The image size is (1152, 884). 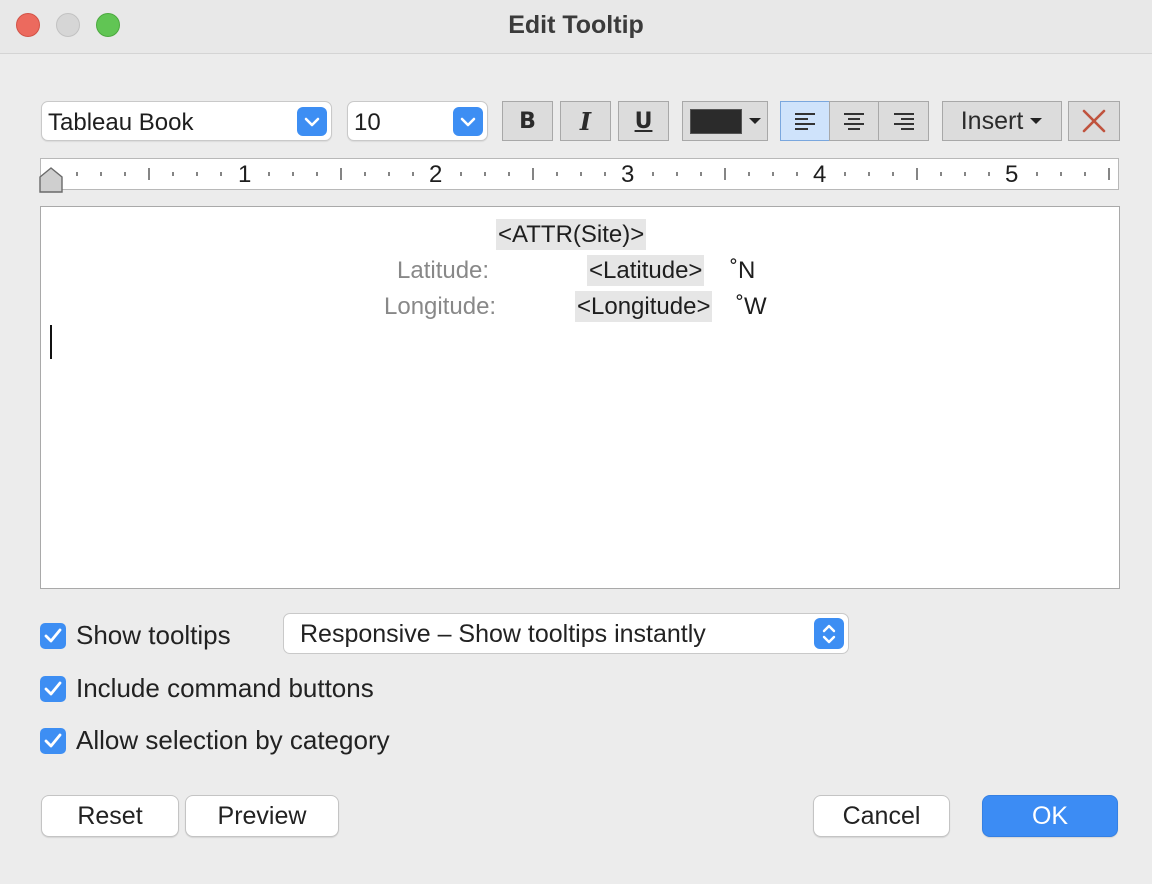 What do you see at coordinates (751, 306) in the screenshot?
I see `longitude-unit: ˚W` at bounding box center [751, 306].